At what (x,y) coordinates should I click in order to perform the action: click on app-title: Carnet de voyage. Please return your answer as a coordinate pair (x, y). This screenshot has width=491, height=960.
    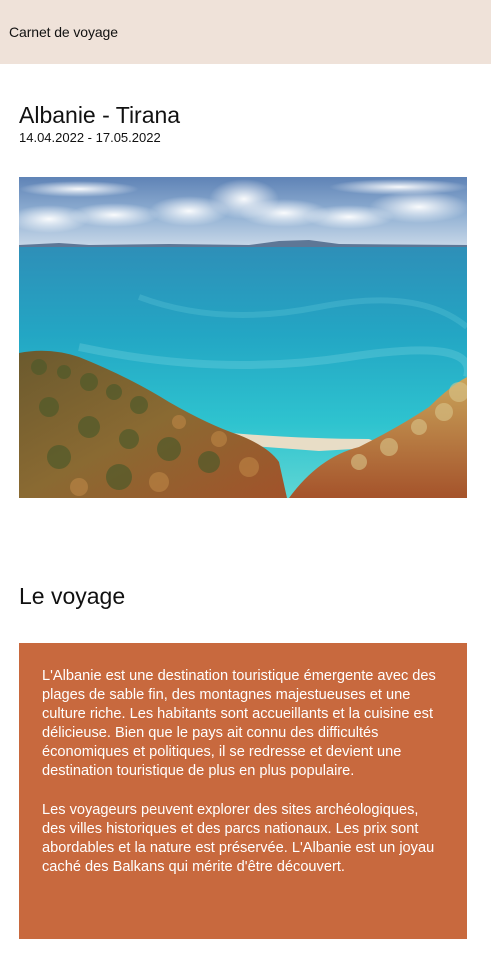
    Looking at the image, I should click on (63, 32).